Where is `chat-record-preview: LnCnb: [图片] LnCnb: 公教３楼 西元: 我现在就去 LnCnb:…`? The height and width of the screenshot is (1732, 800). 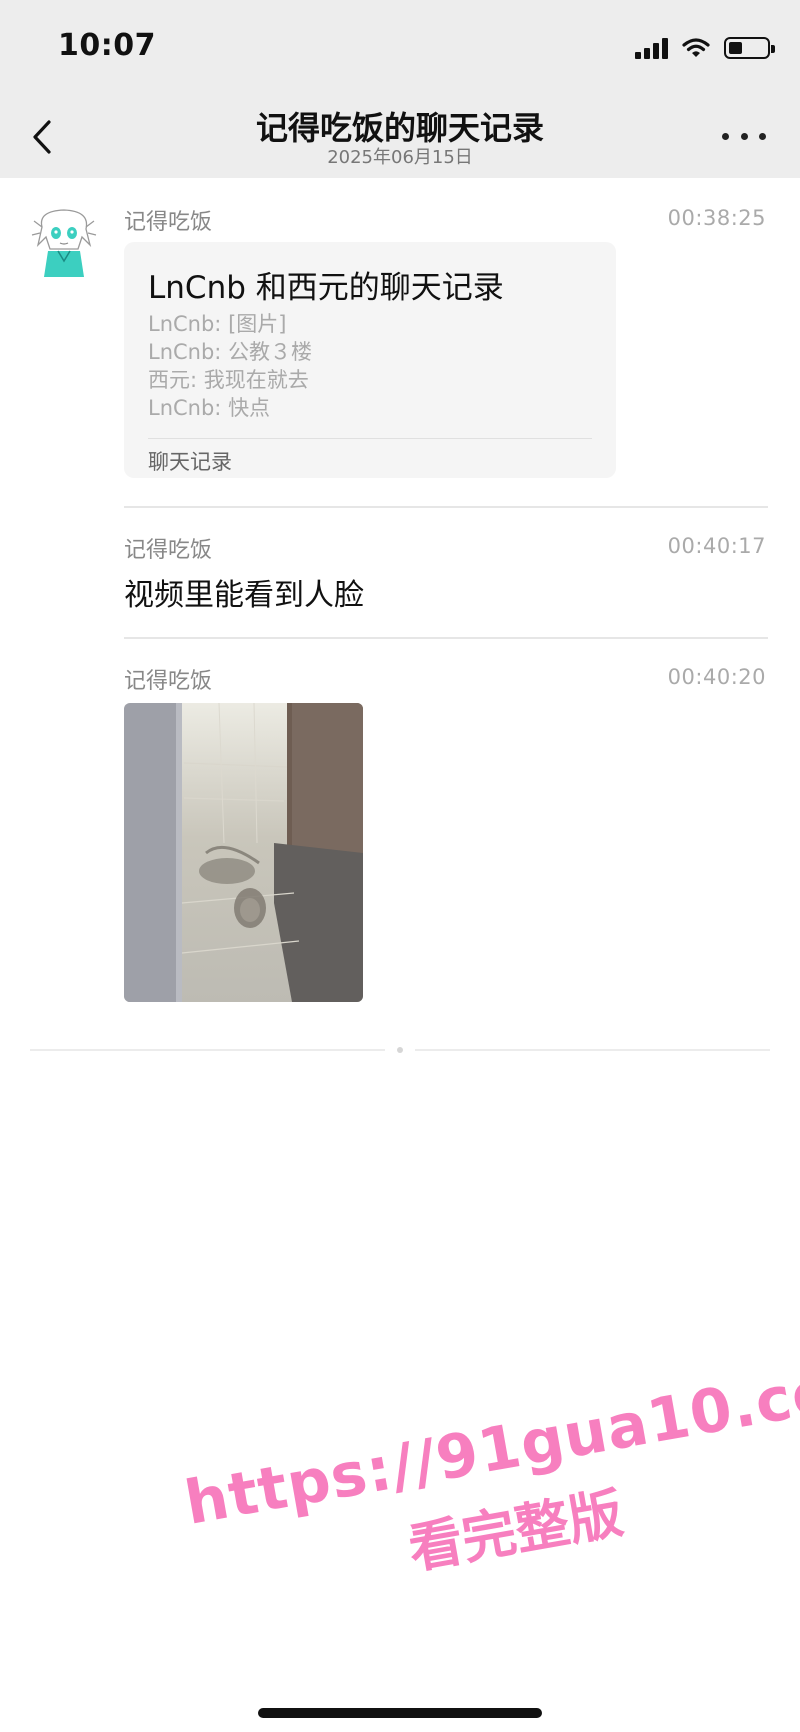
chat-record-preview: LnCnb: [图片] LnCnb: 公教３楼 西元: 我现在就去 LnCnb:… is located at coordinates (230, 366).